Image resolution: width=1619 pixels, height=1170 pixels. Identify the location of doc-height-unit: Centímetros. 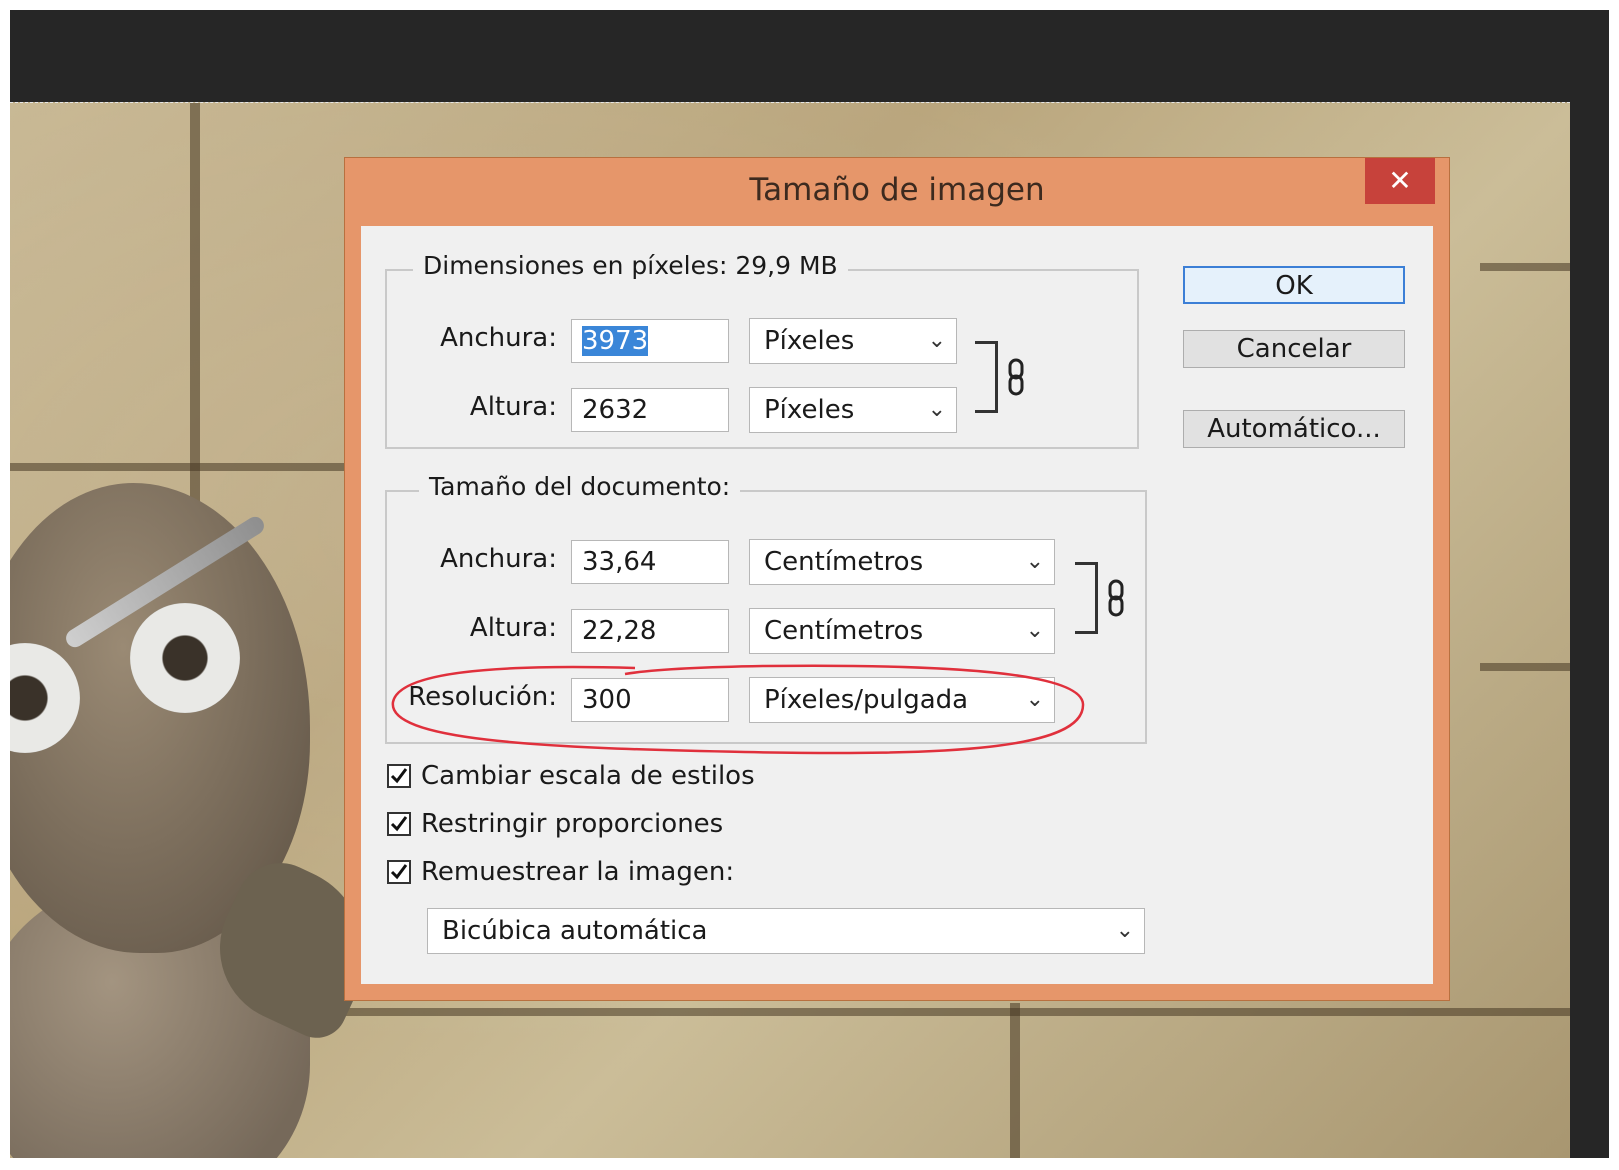
(844, 631).